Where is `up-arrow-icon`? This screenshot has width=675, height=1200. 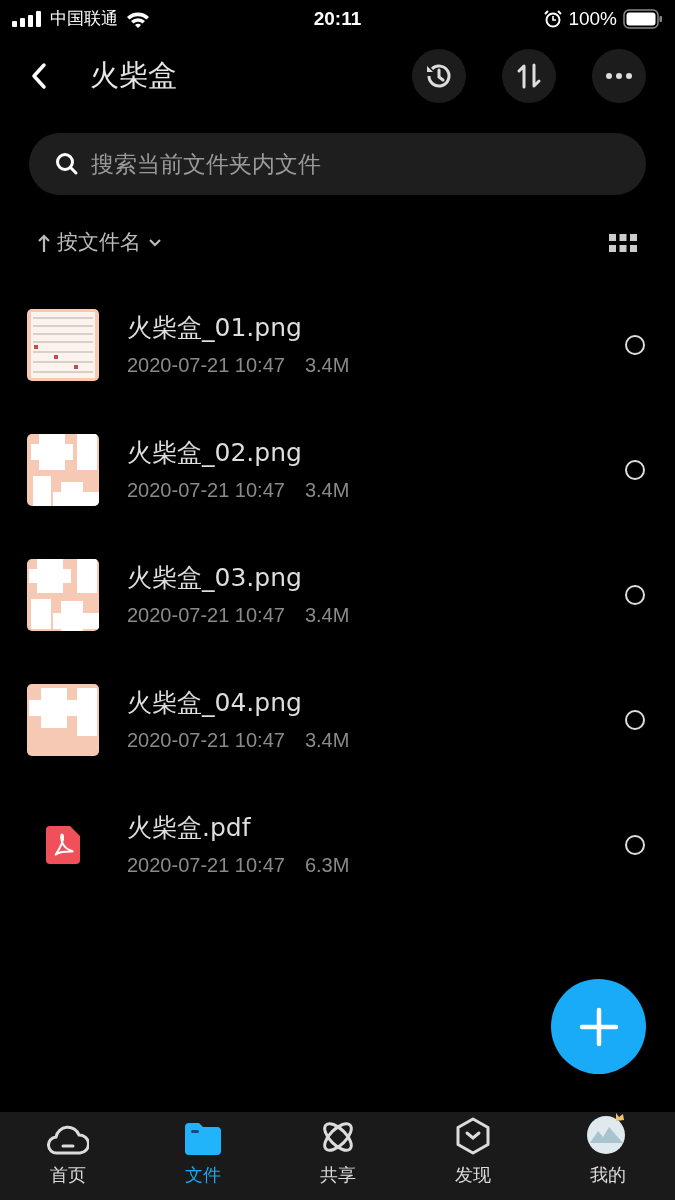
up-arrow-icon is located at coordinates (44, 243).